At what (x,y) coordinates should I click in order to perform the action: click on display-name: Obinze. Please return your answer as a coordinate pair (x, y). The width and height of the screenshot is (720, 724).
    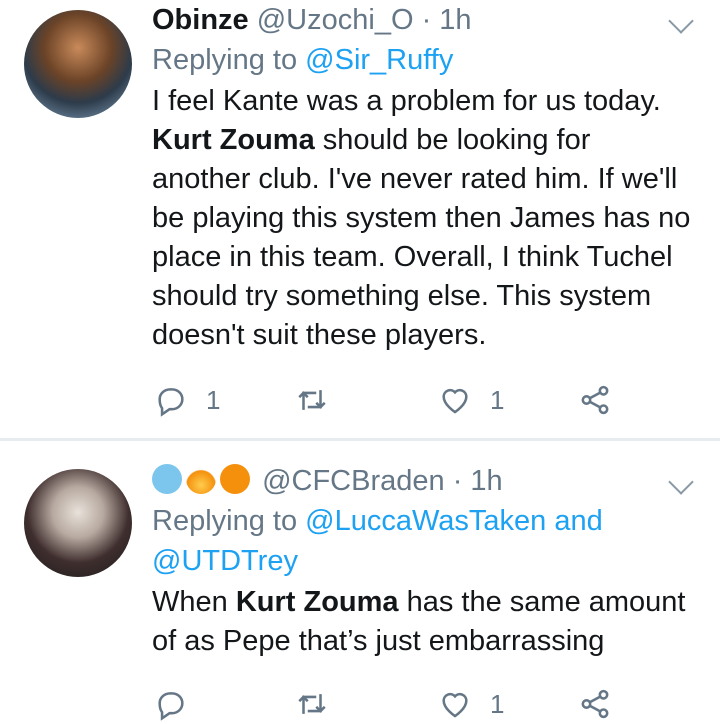
    Looking at the image, I should click on (200, 20).